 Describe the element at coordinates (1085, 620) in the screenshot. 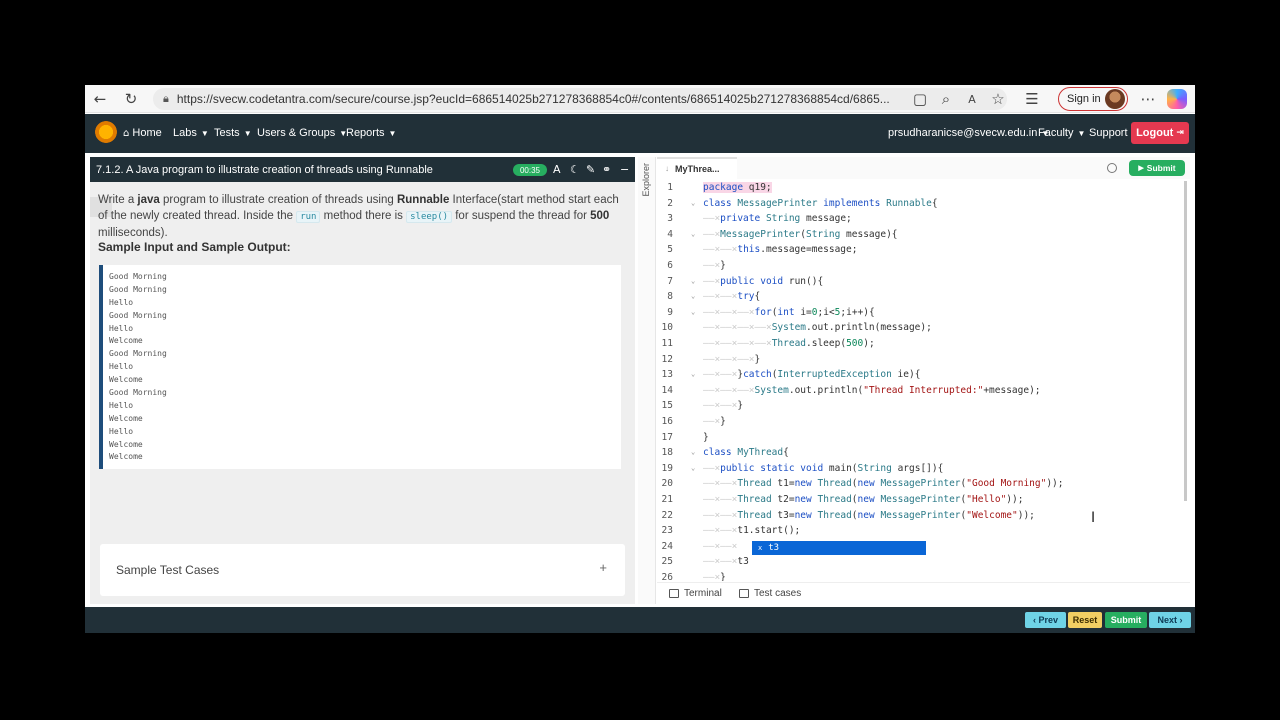

I see `reset-button: Reset` at that location.